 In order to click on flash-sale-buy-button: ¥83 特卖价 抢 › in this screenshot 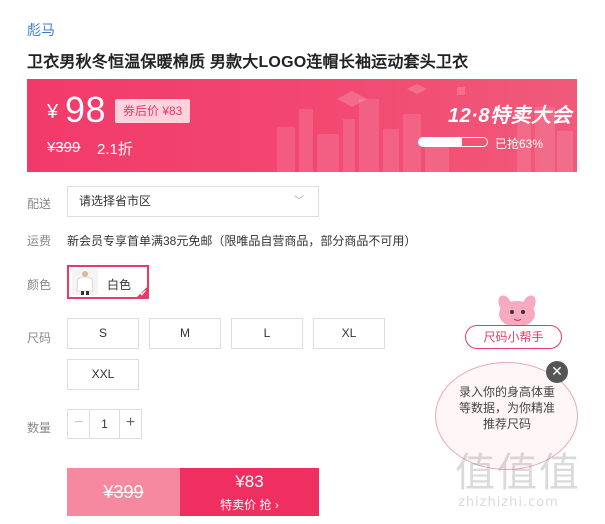, I will do `click(249, 492)`.